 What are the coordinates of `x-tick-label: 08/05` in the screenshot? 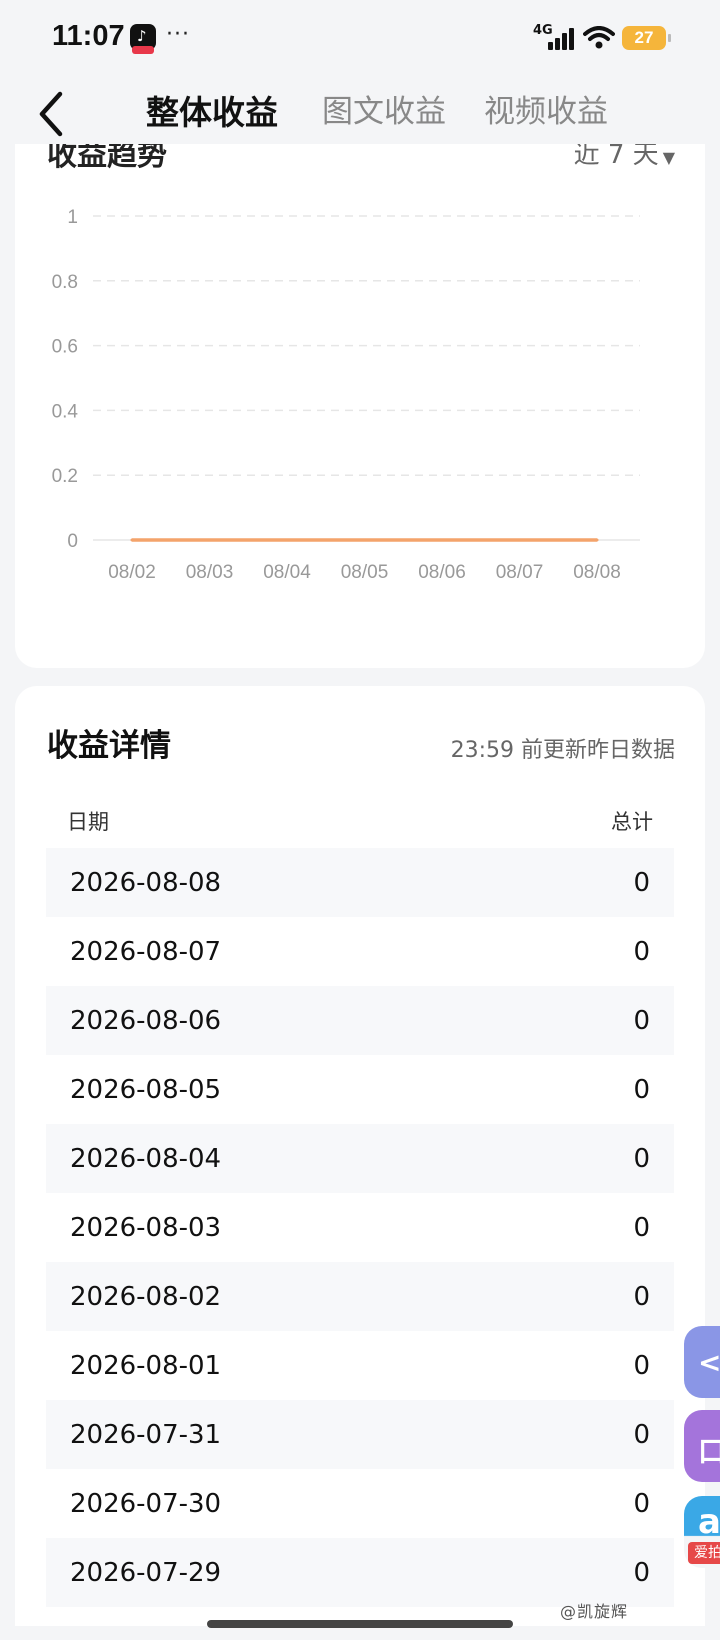 It's located at (365, 572).